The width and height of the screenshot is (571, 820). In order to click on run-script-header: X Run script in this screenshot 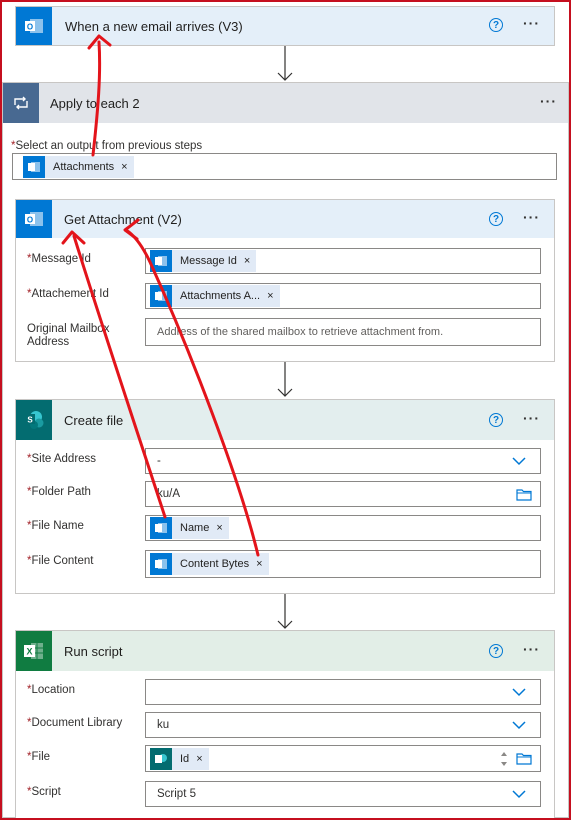, I will do `click(285, 651)`.